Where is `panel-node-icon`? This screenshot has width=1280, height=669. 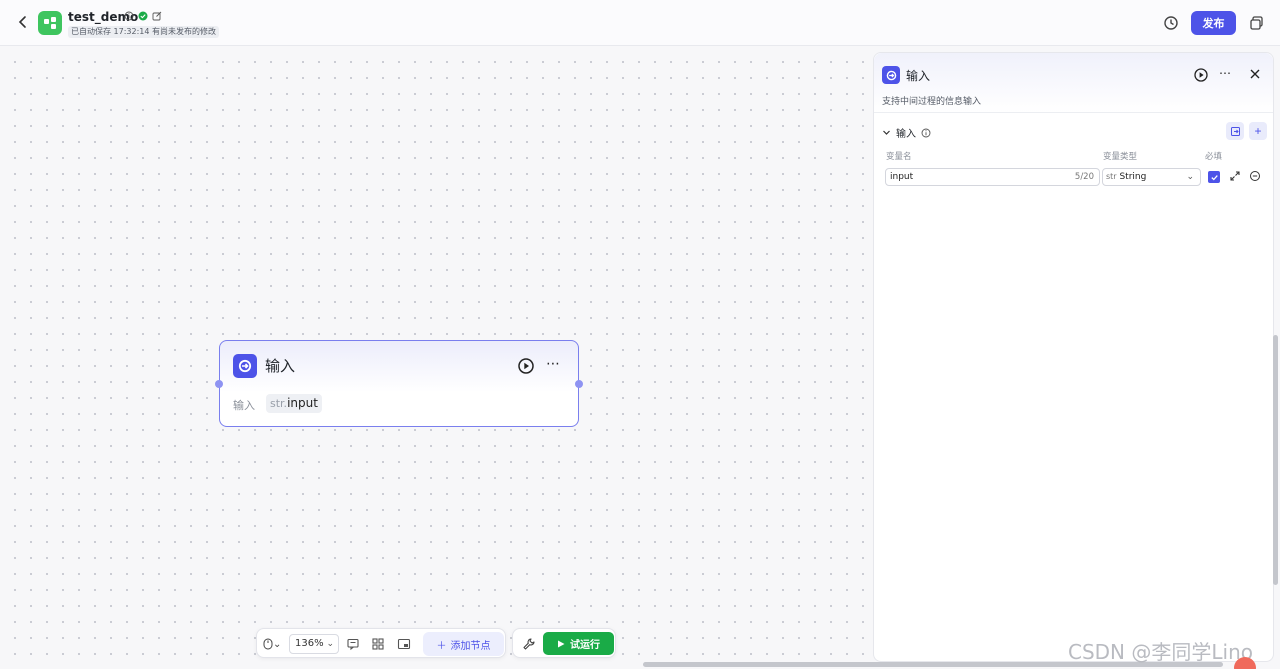 panel-node-icon is located at coordinates (891, 75).